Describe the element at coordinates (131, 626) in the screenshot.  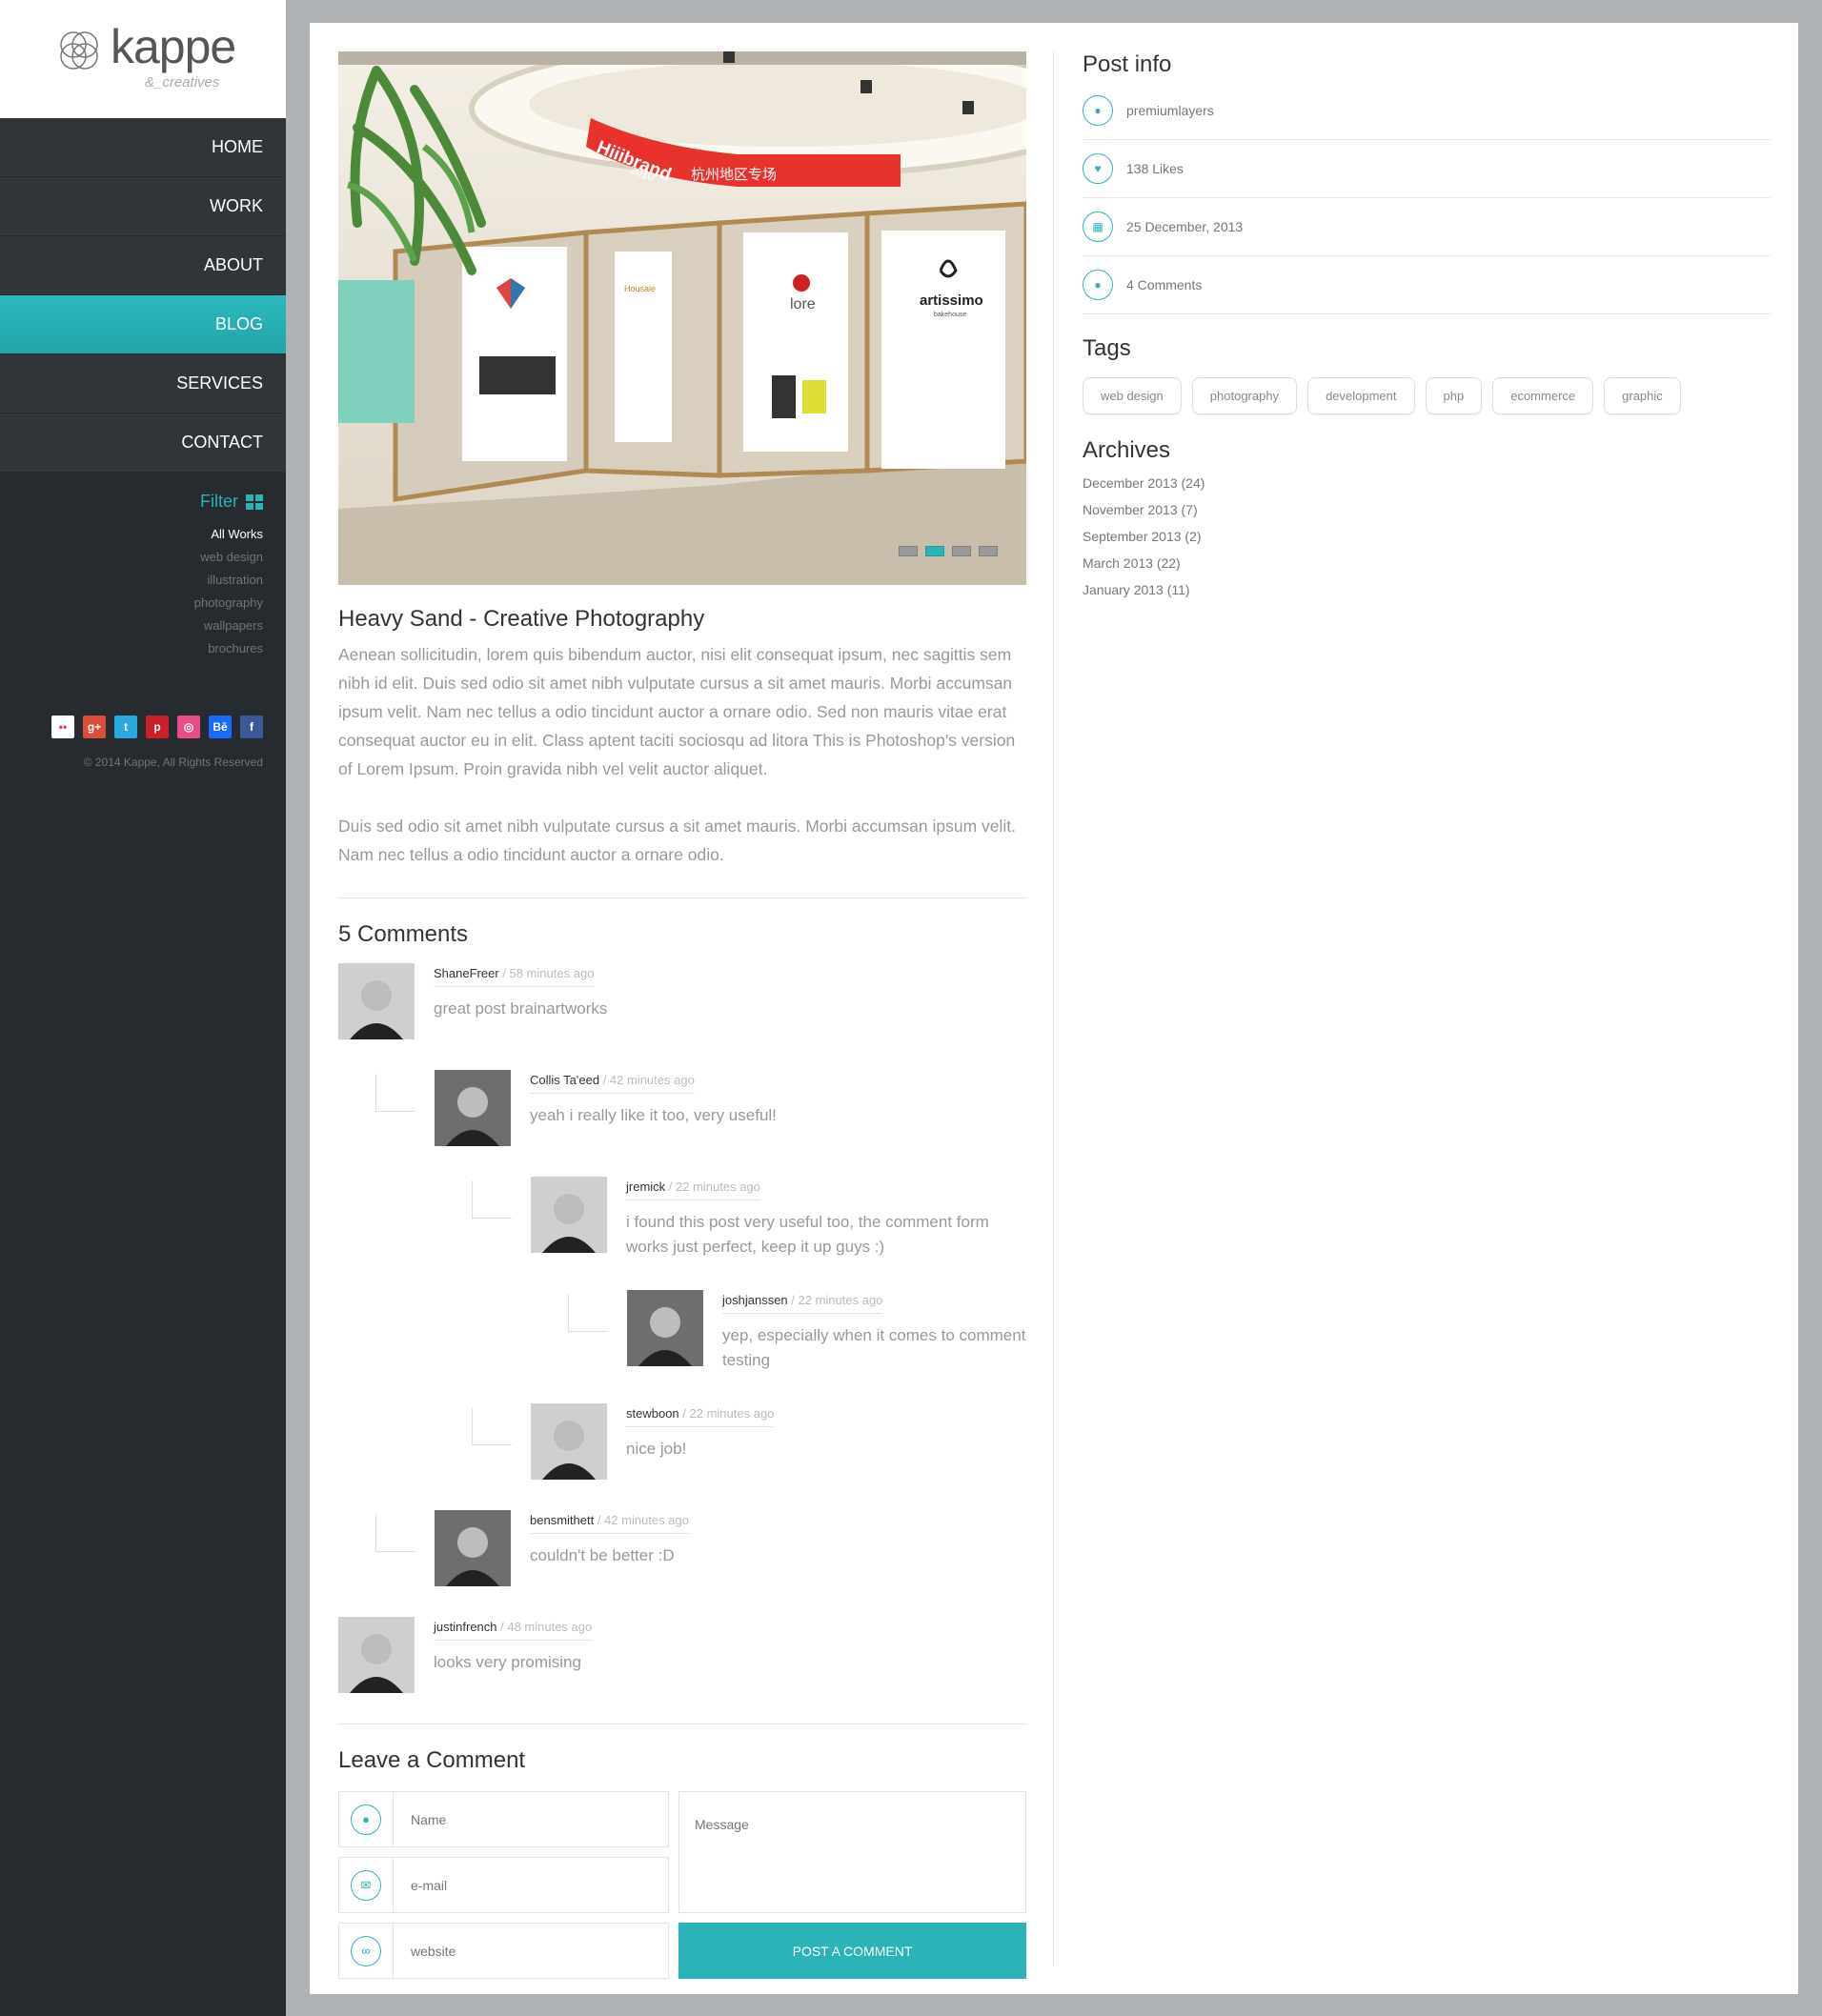
I see `filter-item-wallpapers: wallpapers` at that location.